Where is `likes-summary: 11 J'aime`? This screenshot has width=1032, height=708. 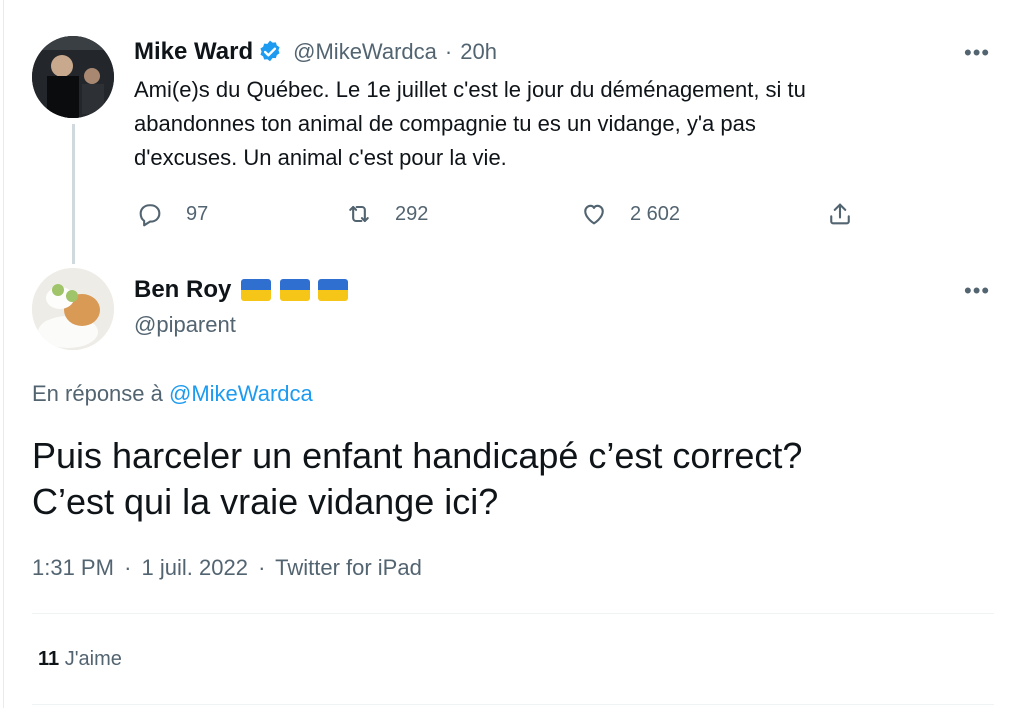
likes-summary: 11 J'aime is located at coordinates (80, 659).